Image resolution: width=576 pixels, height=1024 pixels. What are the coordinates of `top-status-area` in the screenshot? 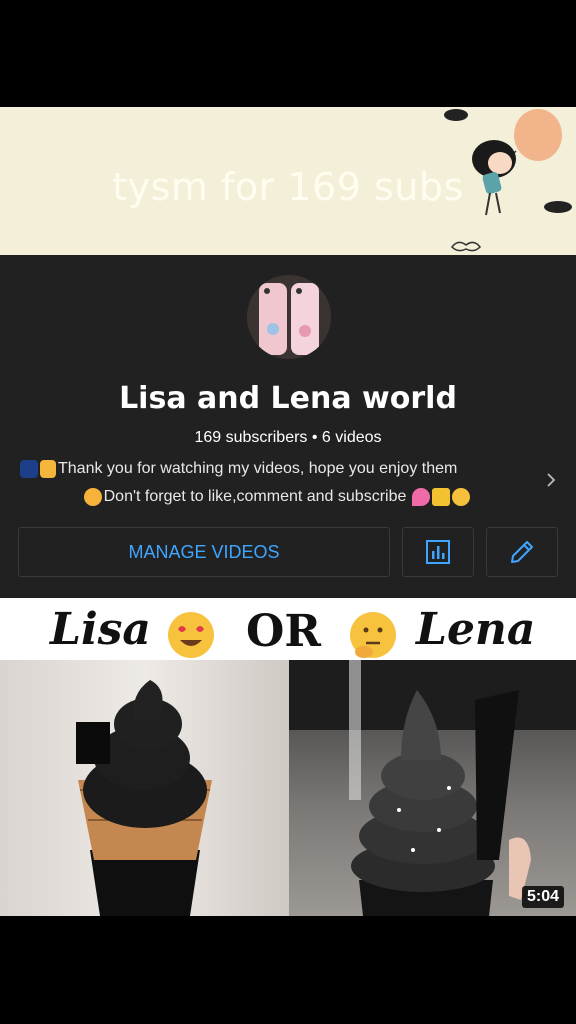 It's located at (288, 53).